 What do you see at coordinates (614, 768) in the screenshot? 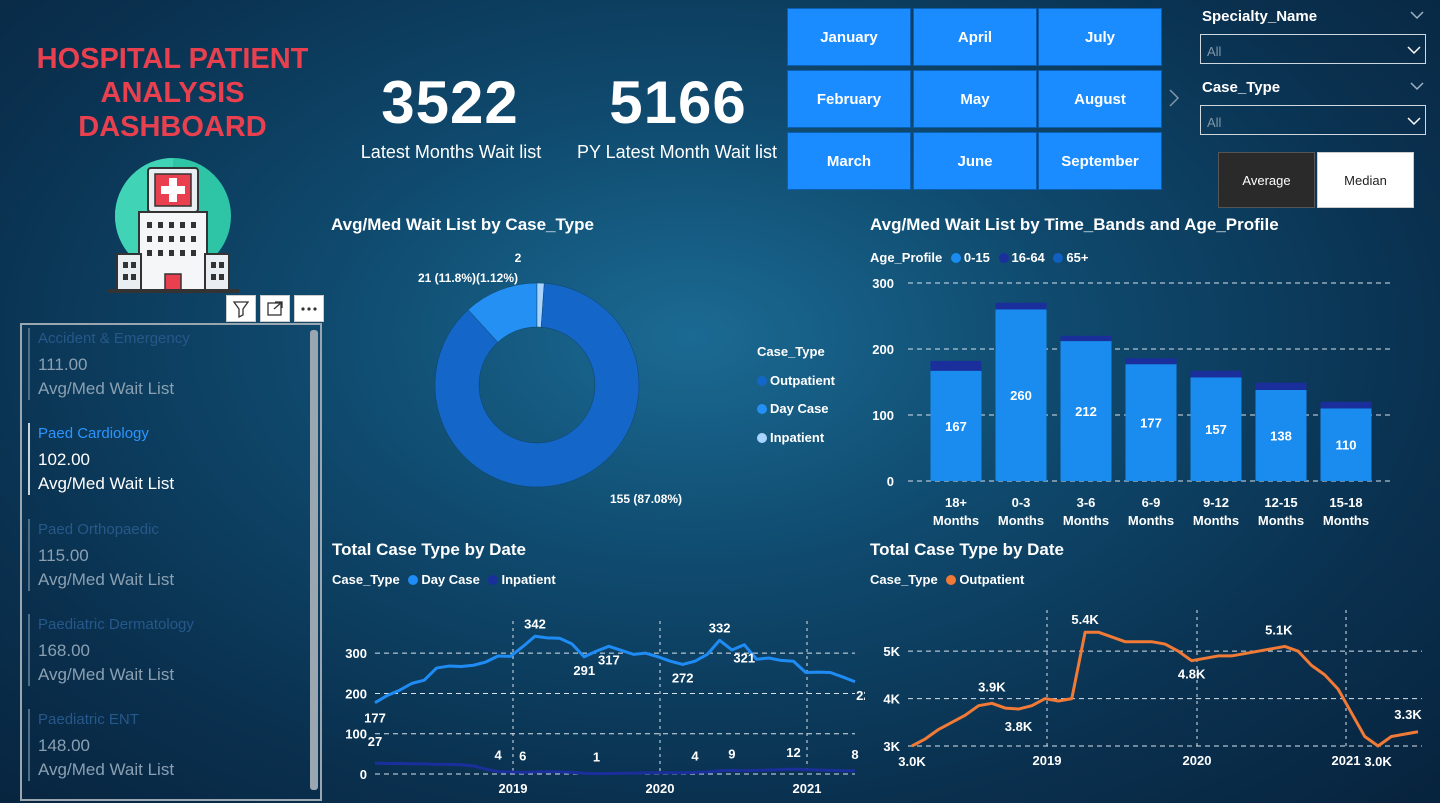
I see `line-series-inpatient` at bounding box center [614, 768].